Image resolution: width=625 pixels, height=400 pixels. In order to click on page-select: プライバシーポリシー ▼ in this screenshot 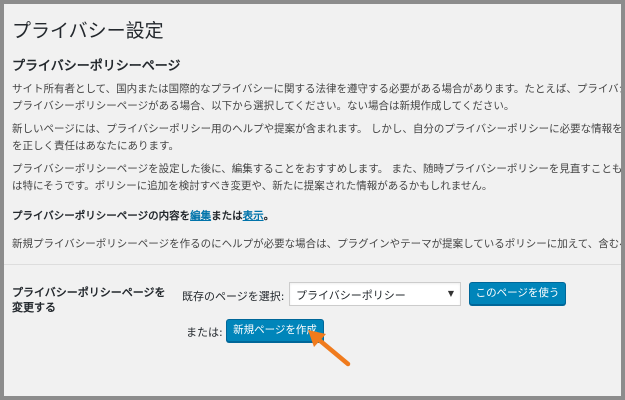, I will do `click(375, 294)`.